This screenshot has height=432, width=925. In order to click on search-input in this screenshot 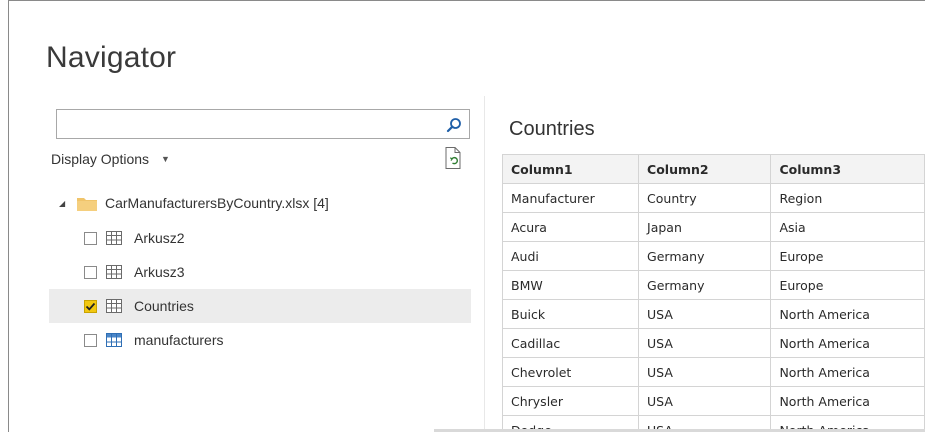, I will do `click(247, 124)`.